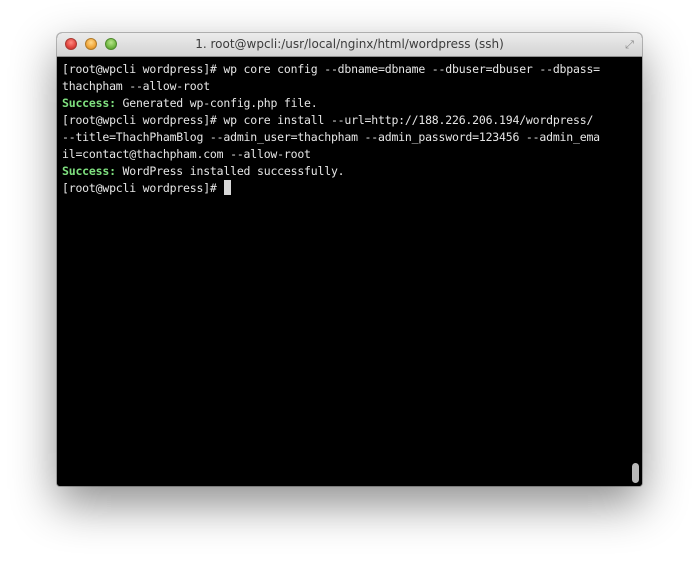  Describe the element at coordinates (635, 473) in the screenshot. I see `scrollbar-thumb` at that location.